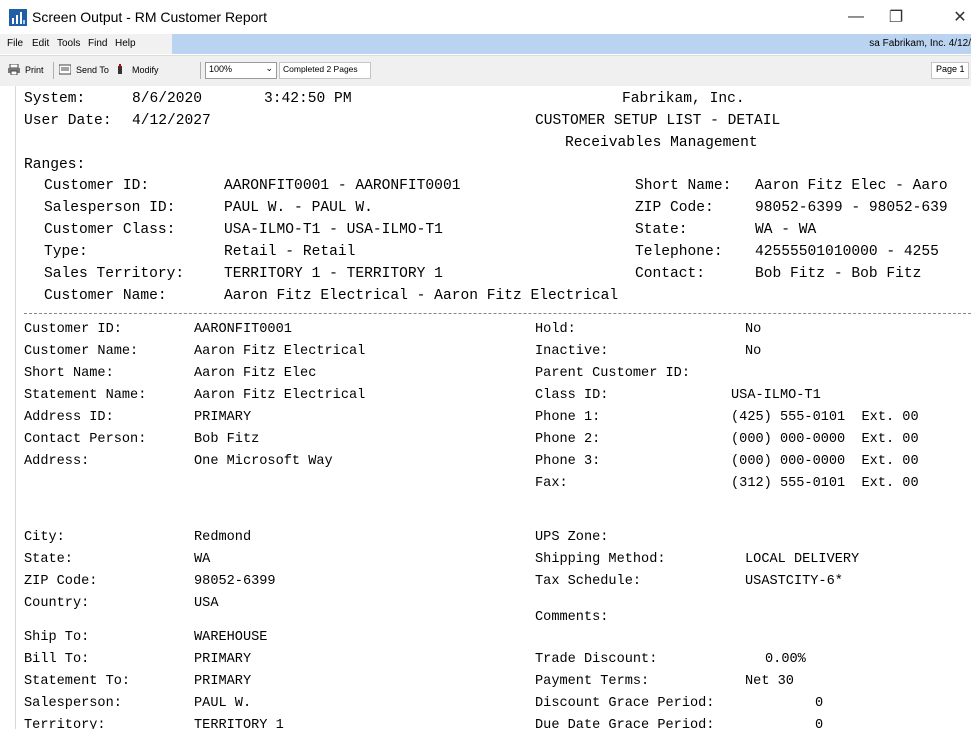 The height and width of the screenshot is (729, 971). What do you see at coordinates (57, 637) in the screenshot?
I see `field-label: Ship To:` at bounding box center [57, 637].